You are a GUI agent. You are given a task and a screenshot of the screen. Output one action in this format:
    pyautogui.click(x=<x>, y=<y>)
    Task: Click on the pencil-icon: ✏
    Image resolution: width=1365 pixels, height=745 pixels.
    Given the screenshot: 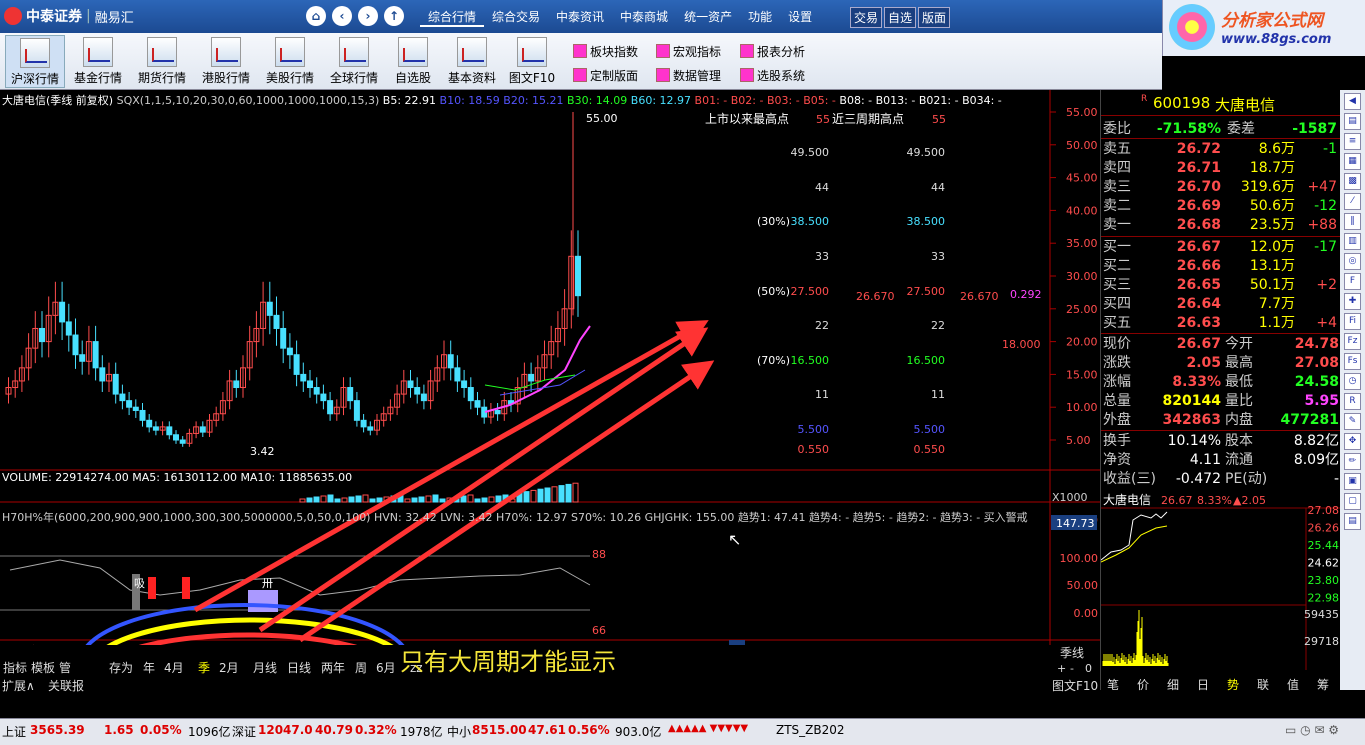 What is the action you would take?
    pyautogui.click(x=1352, y=461)
    